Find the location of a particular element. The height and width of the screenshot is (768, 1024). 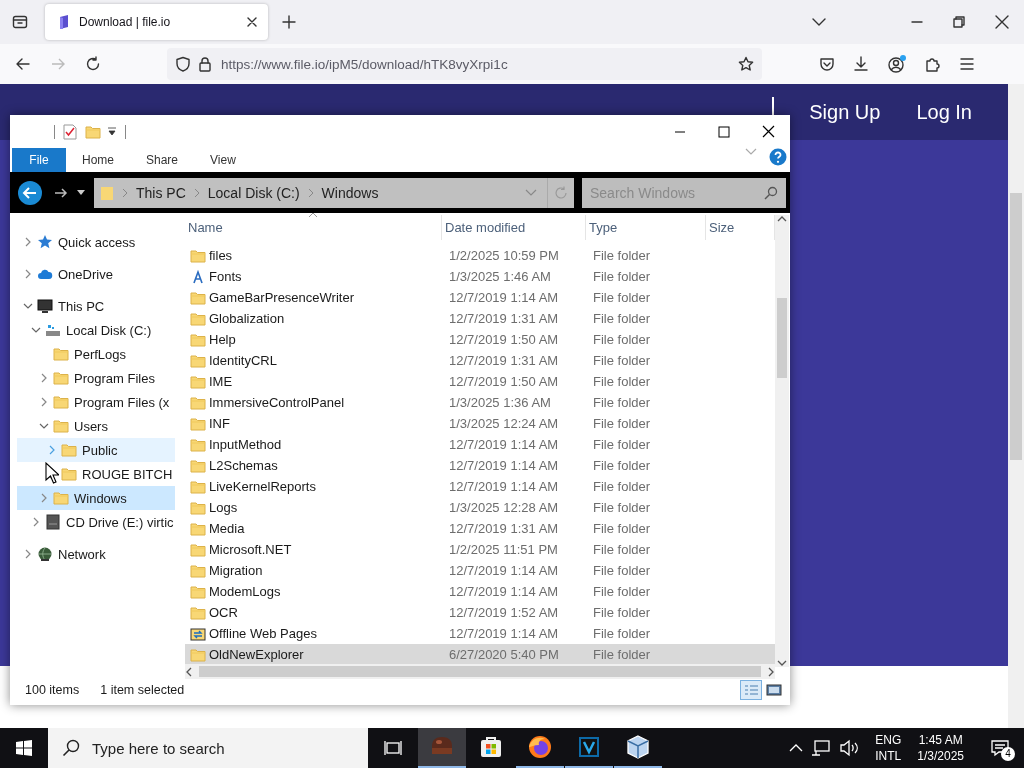

url-bar: https://www.file.io/ipM5/download/hTK8vyXrpi1c is located at coordinates (464, 64).